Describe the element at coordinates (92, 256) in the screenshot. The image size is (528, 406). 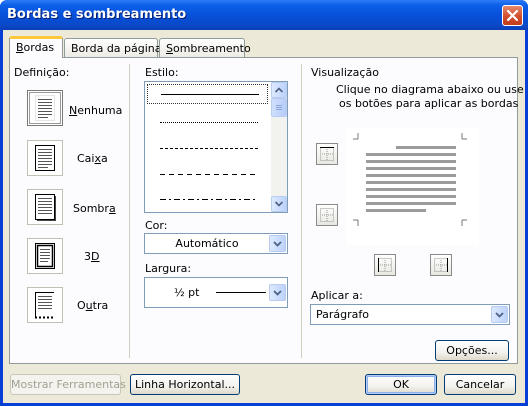
I see `preset-3d-label: 3D` at that location.